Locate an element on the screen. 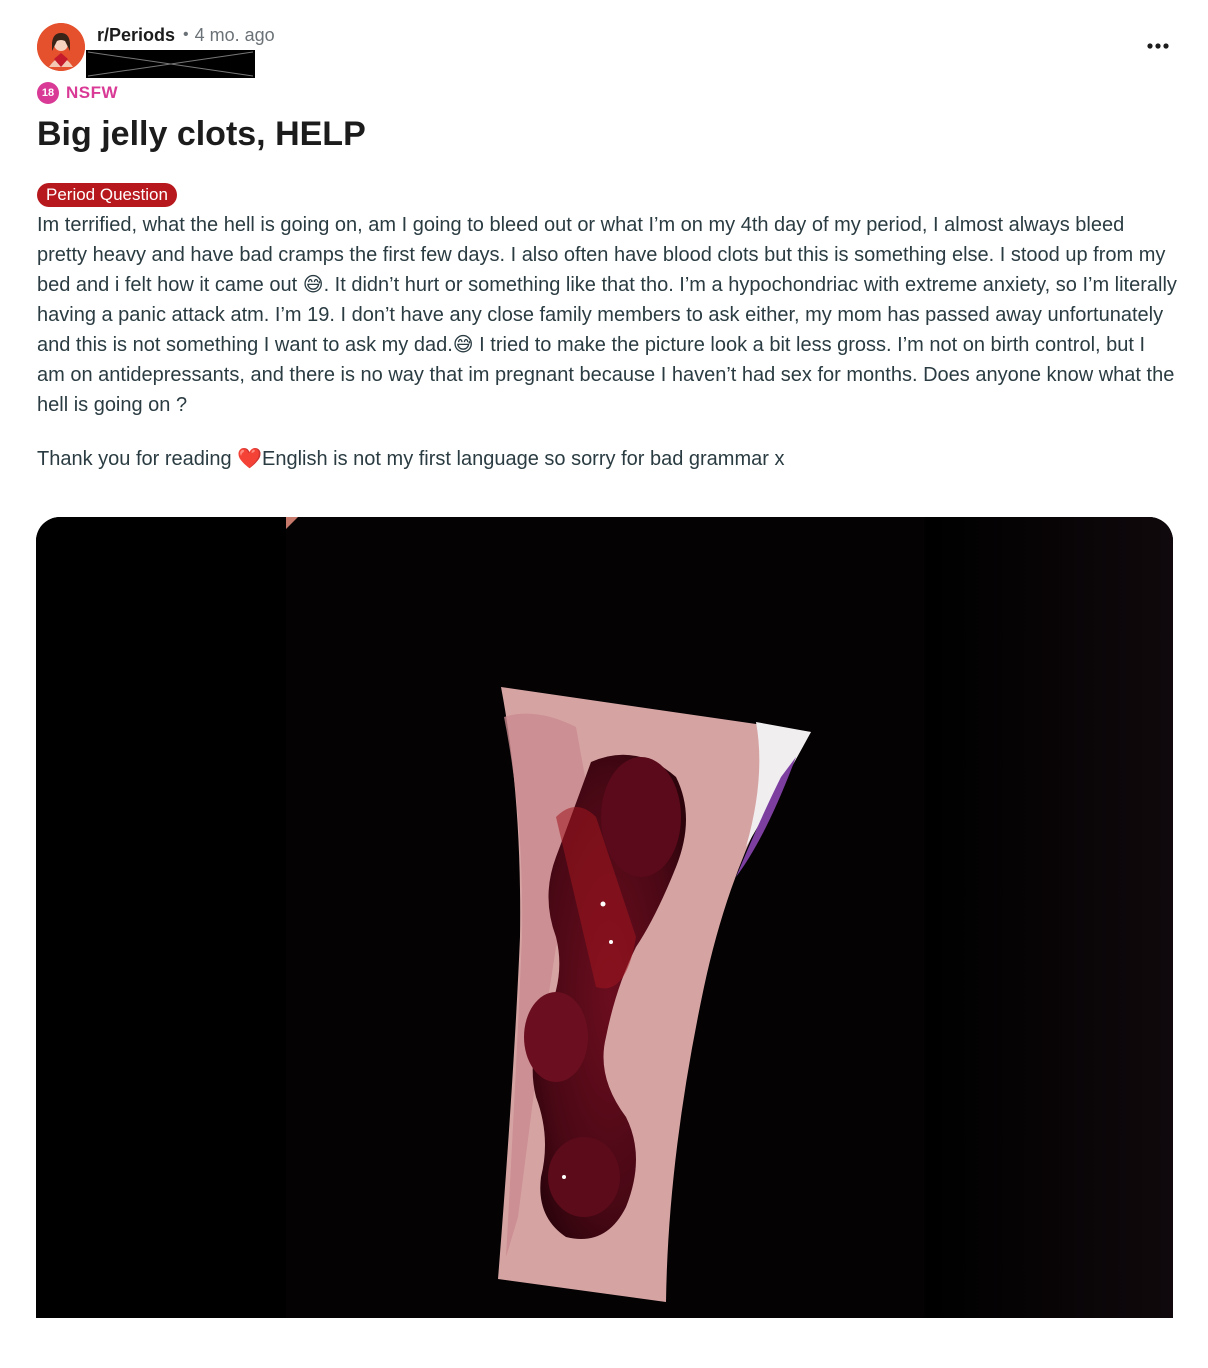 The height and width of the screenshot is (1368, 1208). more-options-icon is located at coordinates (1158, 46).